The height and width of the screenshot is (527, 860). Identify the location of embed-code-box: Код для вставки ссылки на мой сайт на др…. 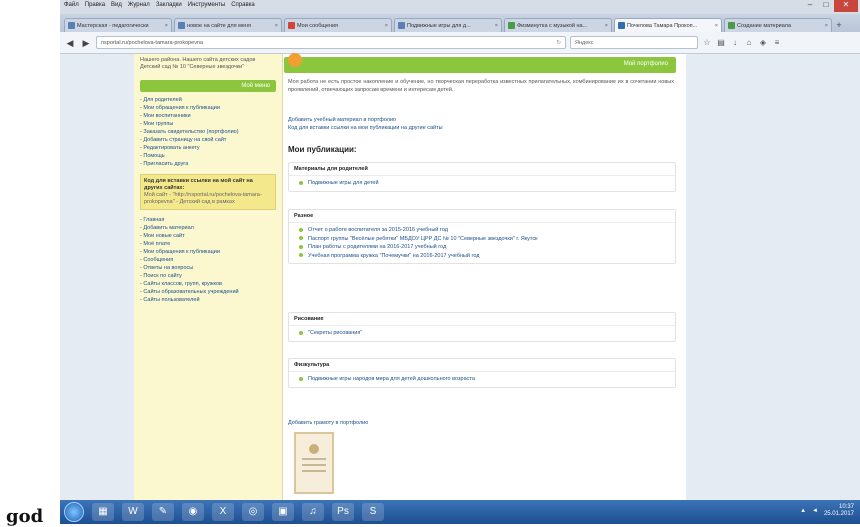
(208, 192).